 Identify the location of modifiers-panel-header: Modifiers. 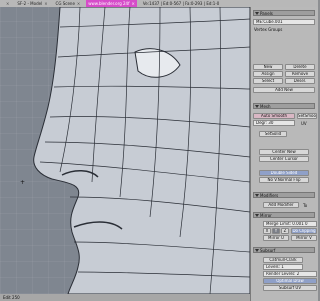
(284, 195).